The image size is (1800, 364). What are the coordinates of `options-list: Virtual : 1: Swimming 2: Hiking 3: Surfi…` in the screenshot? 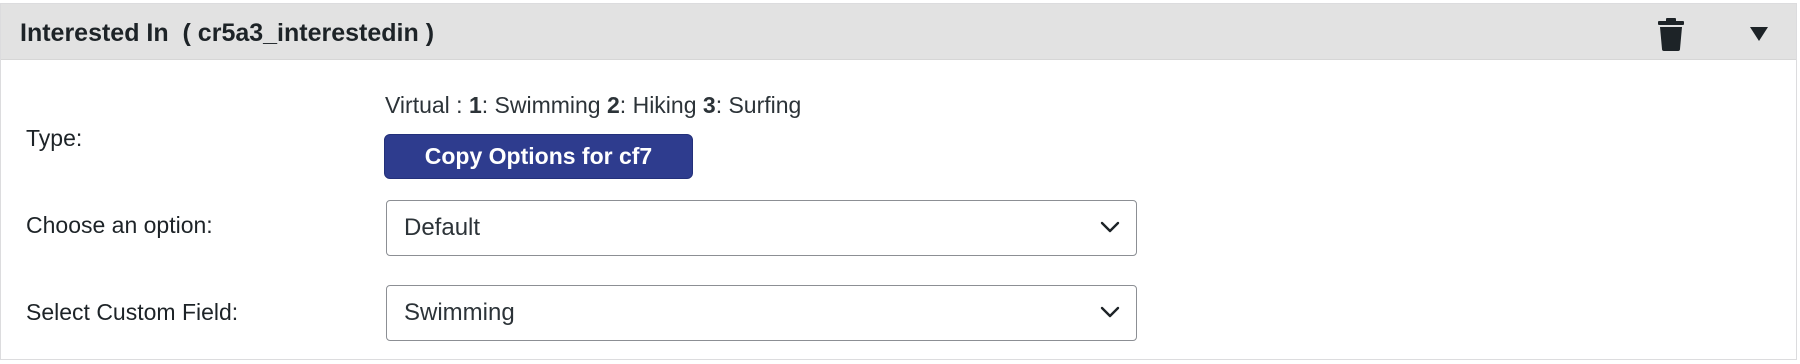 It's located at (593, 105).